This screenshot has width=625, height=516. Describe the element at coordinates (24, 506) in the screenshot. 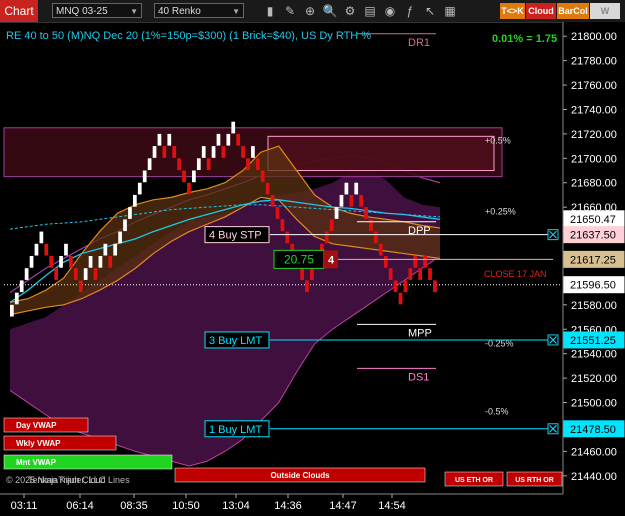

I see `time-tick-label: 03:11` at that location.